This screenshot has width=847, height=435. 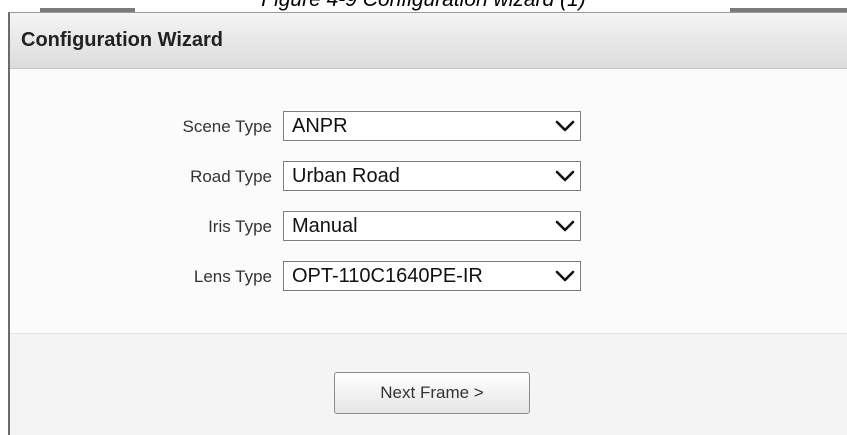 I want to click on iris-type-value: Manual, so click(x=325, y=226).